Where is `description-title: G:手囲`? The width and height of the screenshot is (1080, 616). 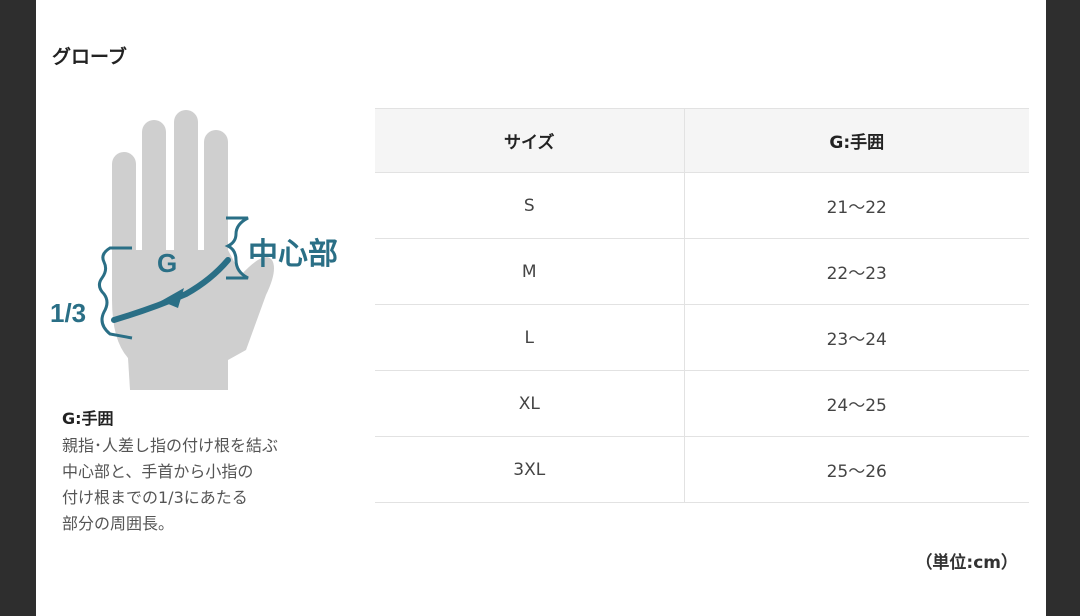 description-title: G:手囲 is located at coordinates (88, 418).